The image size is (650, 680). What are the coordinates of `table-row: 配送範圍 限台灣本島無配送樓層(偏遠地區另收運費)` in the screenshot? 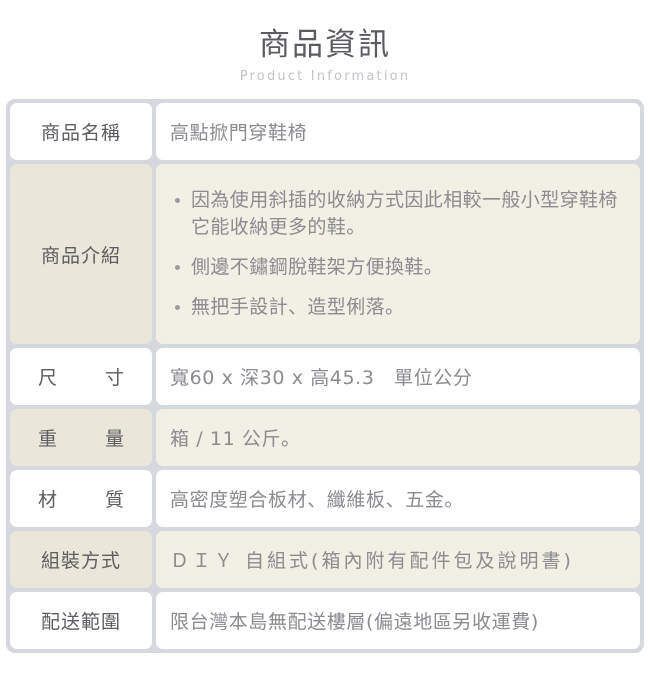 It's located at (325, 620).